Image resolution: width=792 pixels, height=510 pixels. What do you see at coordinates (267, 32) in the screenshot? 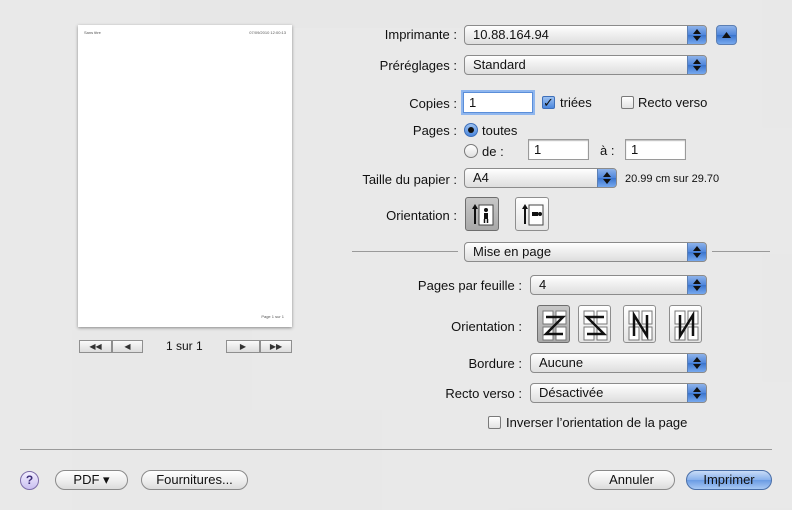
I see `preview-header-right: 07/09/2010 12:00:13` at bounding box center [267, 32].